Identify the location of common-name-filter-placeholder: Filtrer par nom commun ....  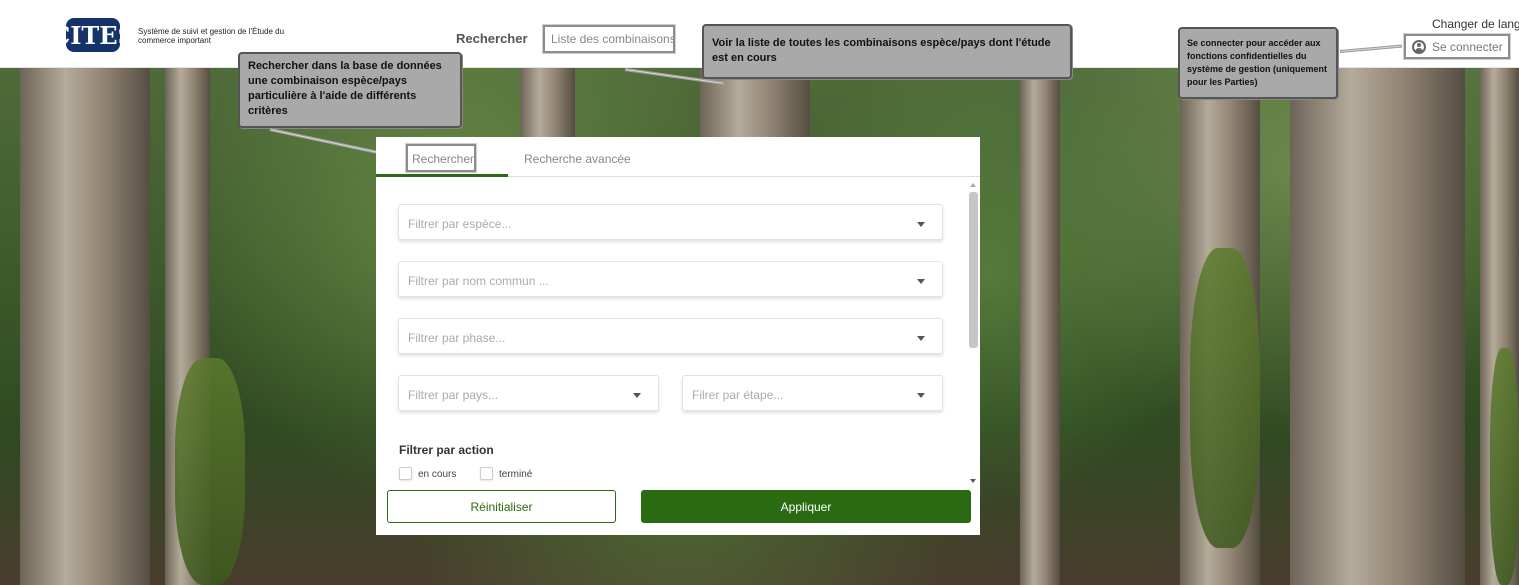
(478, 281).